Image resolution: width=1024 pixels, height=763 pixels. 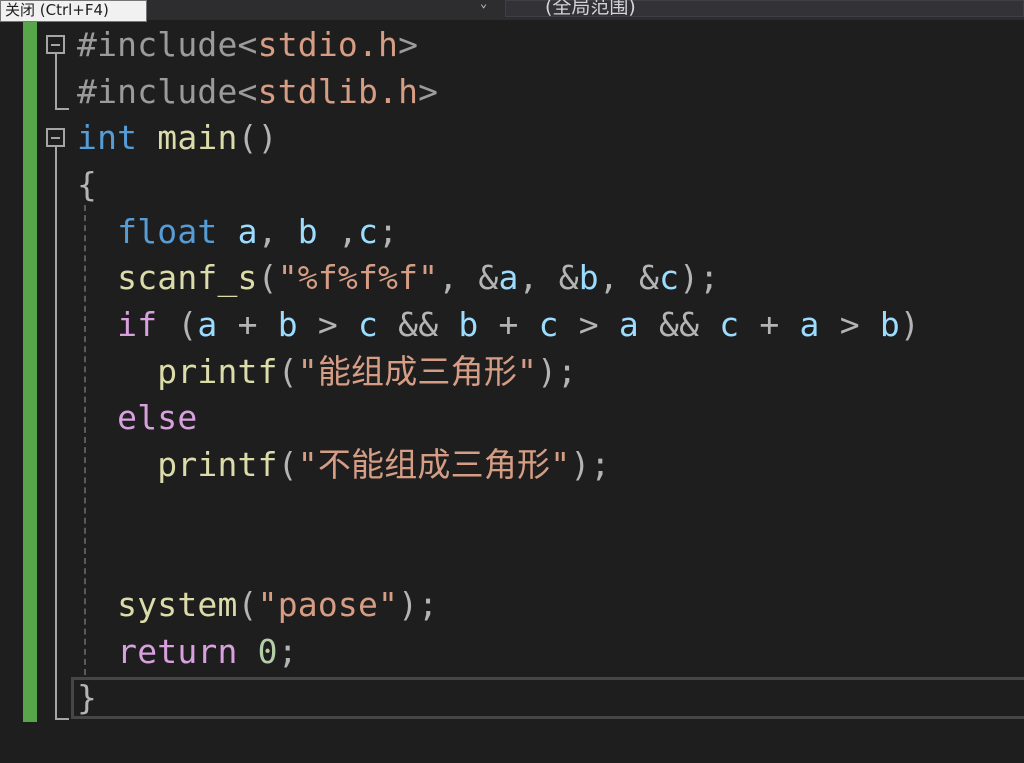 I want to click on scope-label: (全局范围), so click(x=590, y=9).